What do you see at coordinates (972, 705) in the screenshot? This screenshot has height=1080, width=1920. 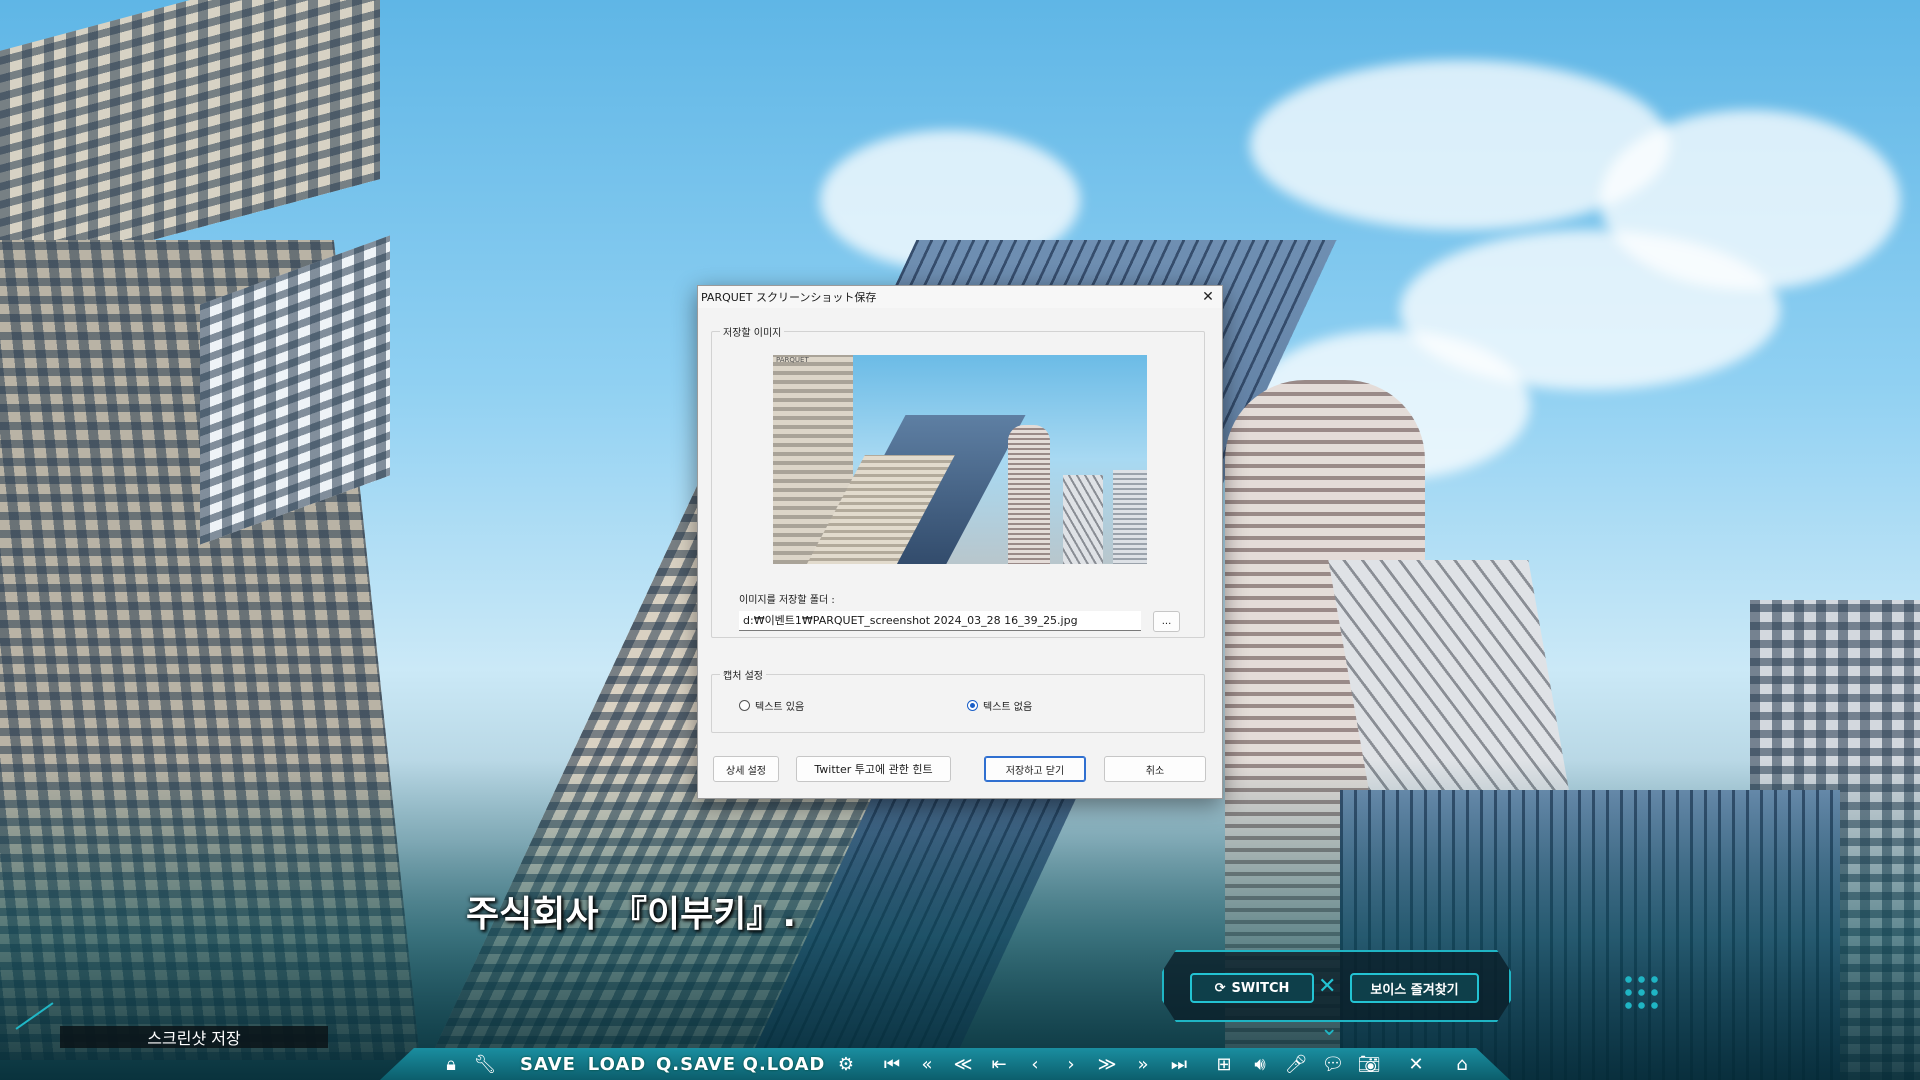 I see `radio-without-text-dot` at bounding box center [972, 705].